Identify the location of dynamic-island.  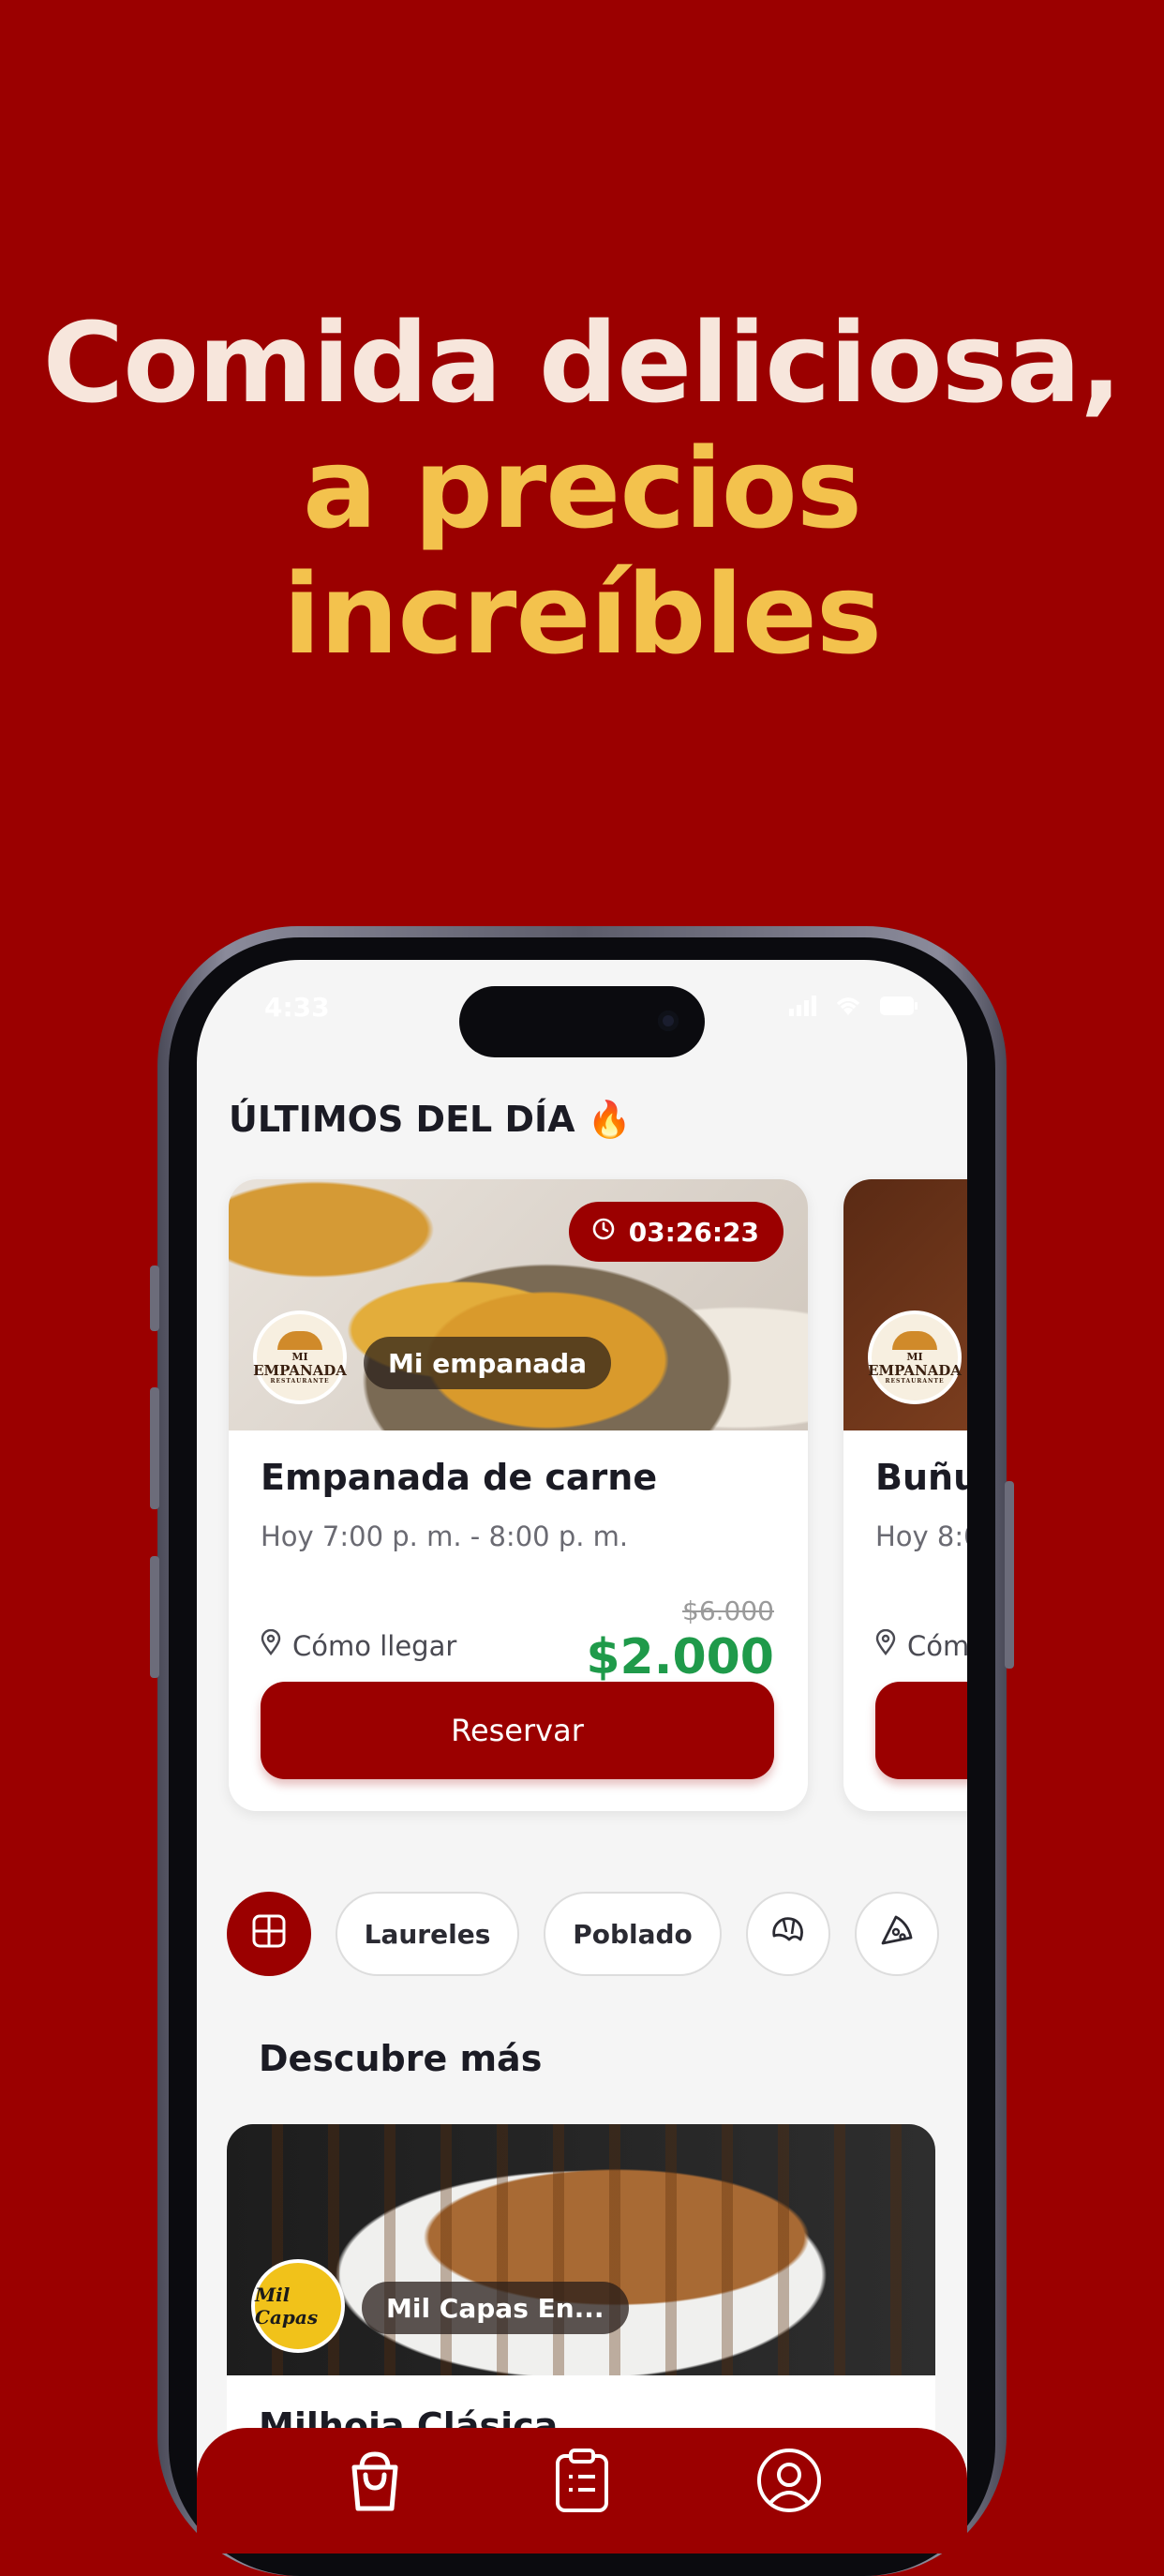
(582, 1022).